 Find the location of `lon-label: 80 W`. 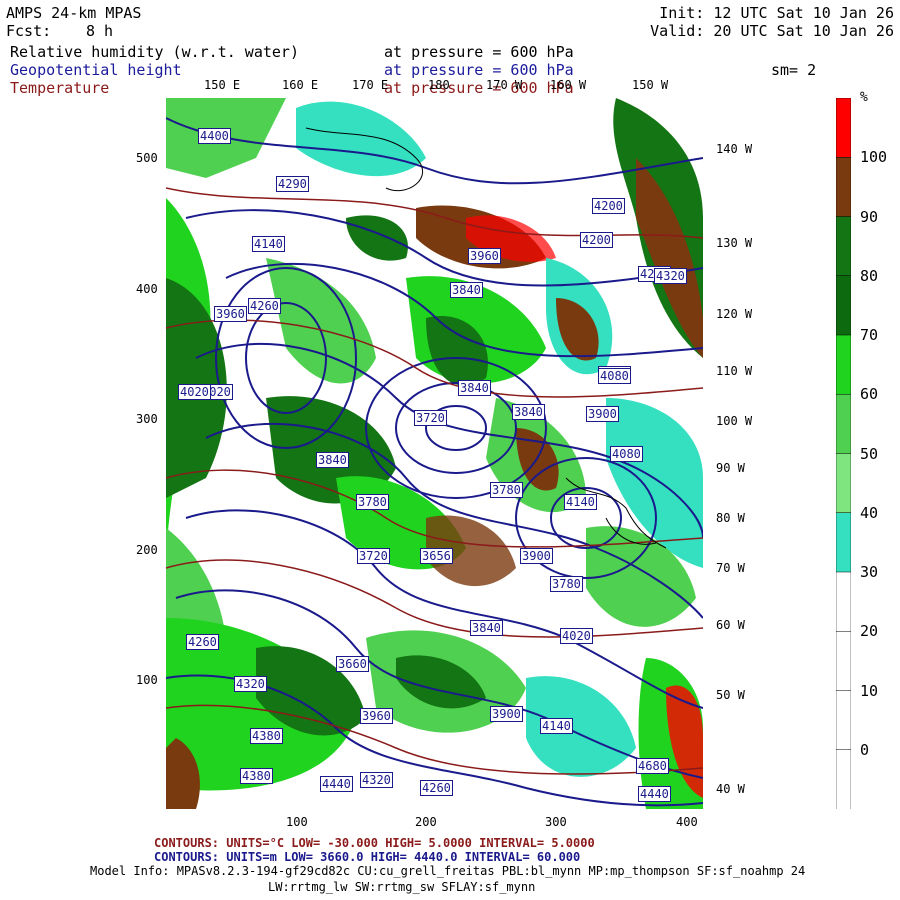

lon-label: 80 W is located at coordinates (730, 518).